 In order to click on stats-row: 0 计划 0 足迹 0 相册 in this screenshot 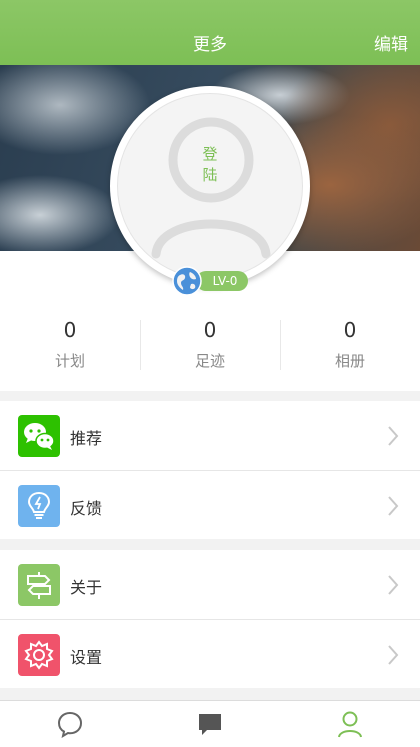, I will do `click(210, 346)`.